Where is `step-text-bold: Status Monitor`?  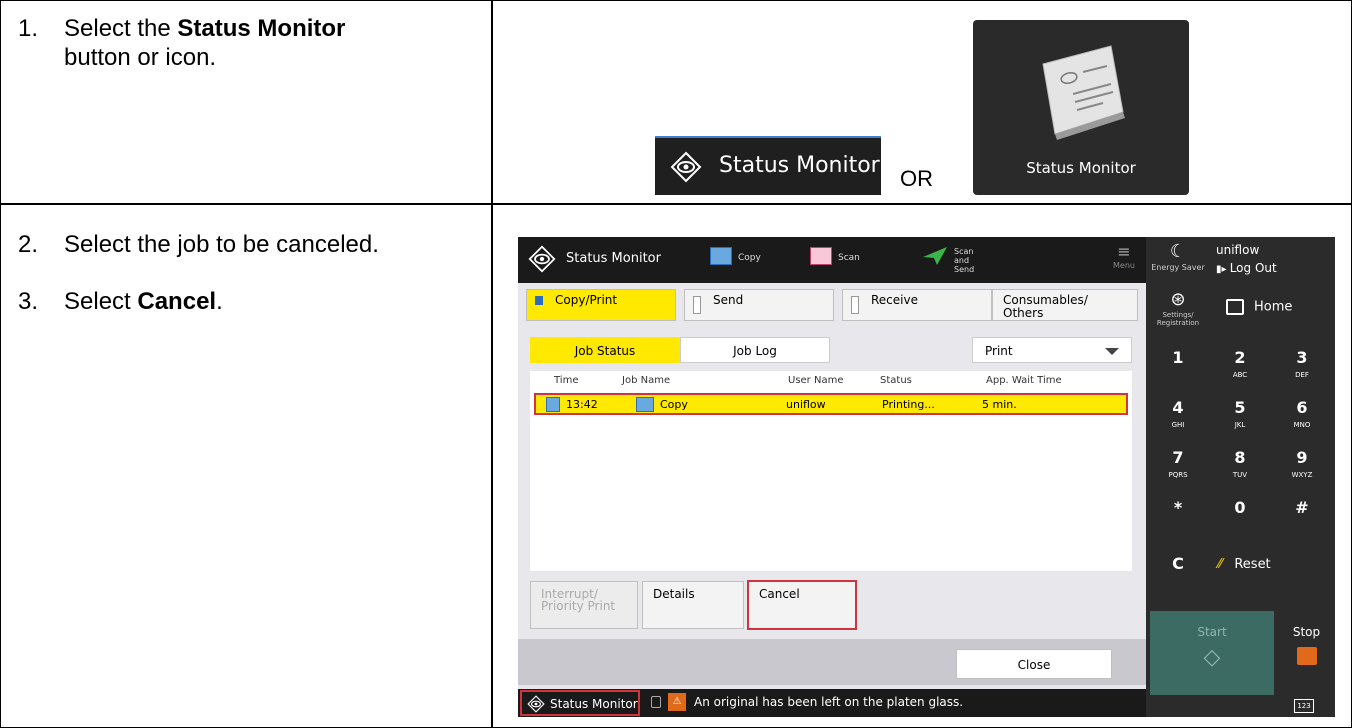 step-text-bold: Status Monitor is located at coordinates (261, 28).